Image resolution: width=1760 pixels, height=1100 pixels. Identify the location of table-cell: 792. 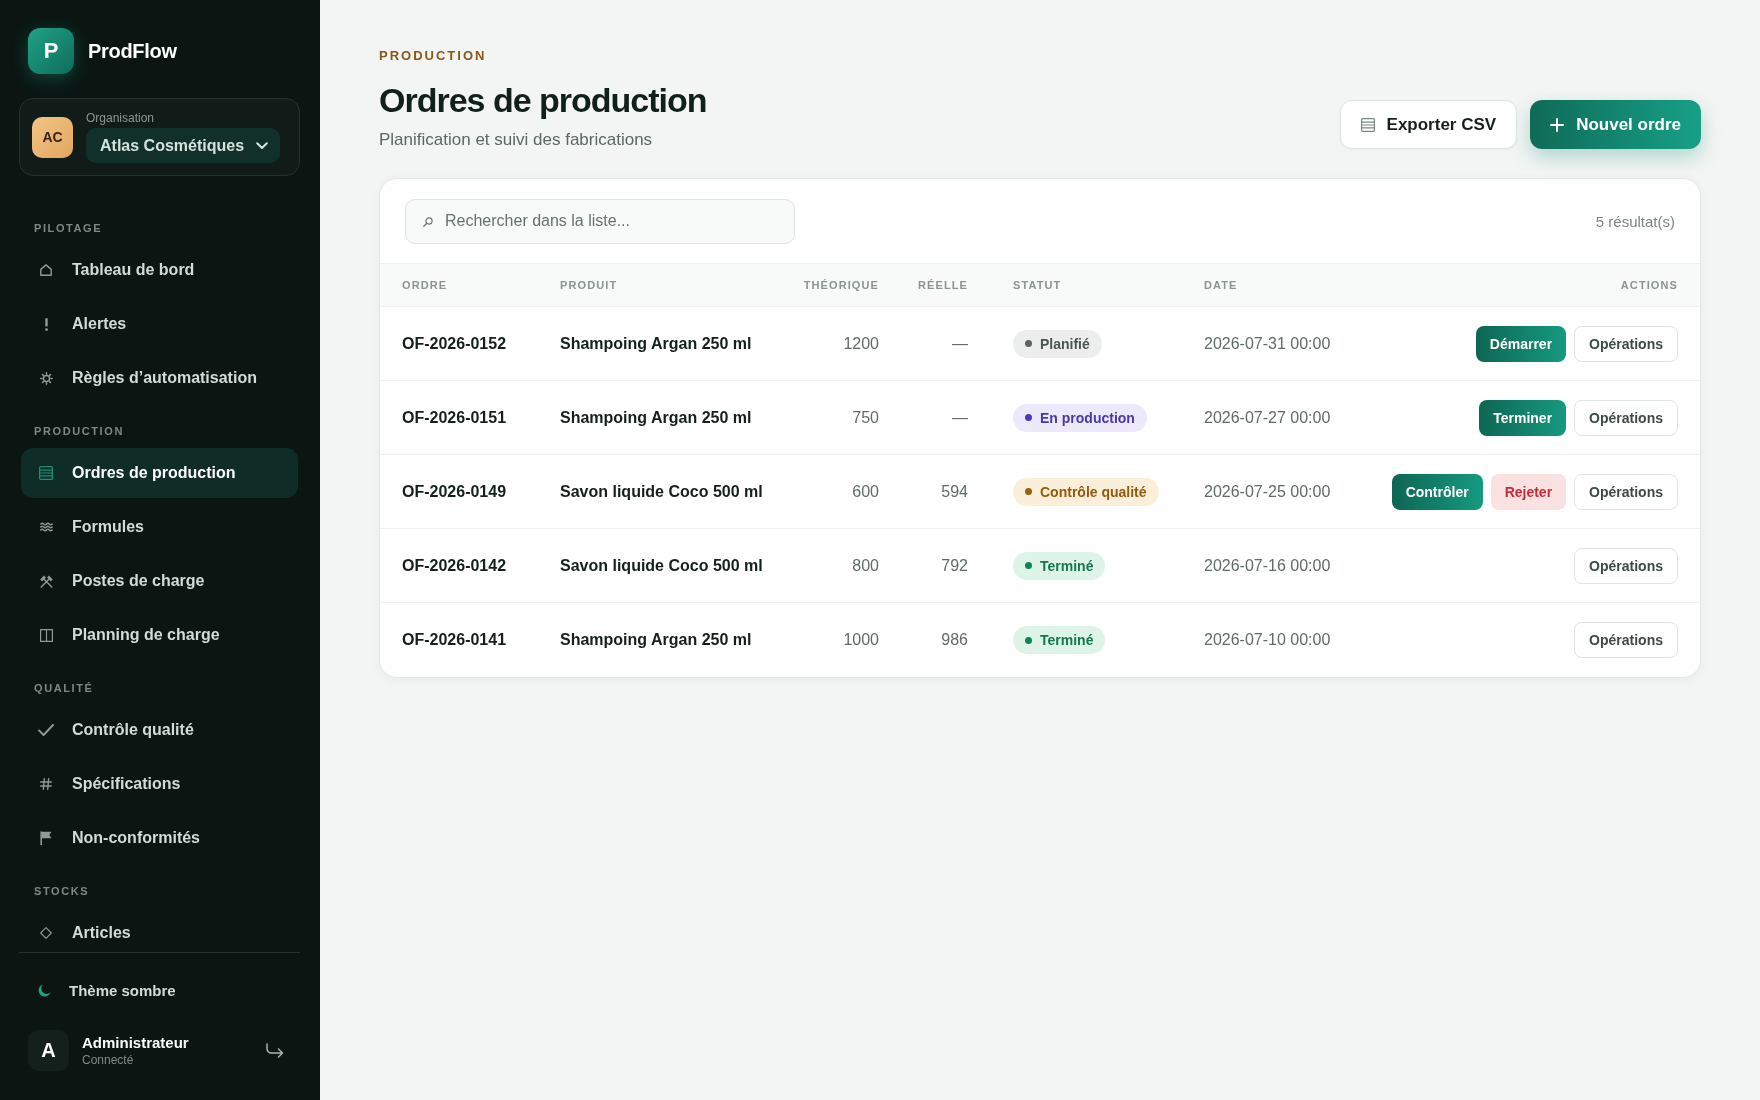
(954, 565).